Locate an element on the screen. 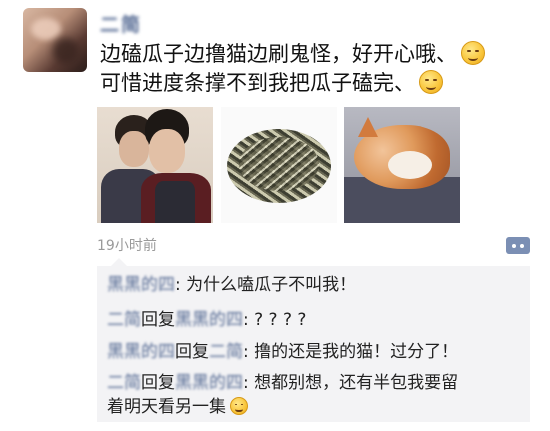  post-text: 边磕瓜子边撸猫边刷鬼怪，好开心哦、 可惜进度条撑不到我把瓜子磕完、 is located at coordinates (315, 69).